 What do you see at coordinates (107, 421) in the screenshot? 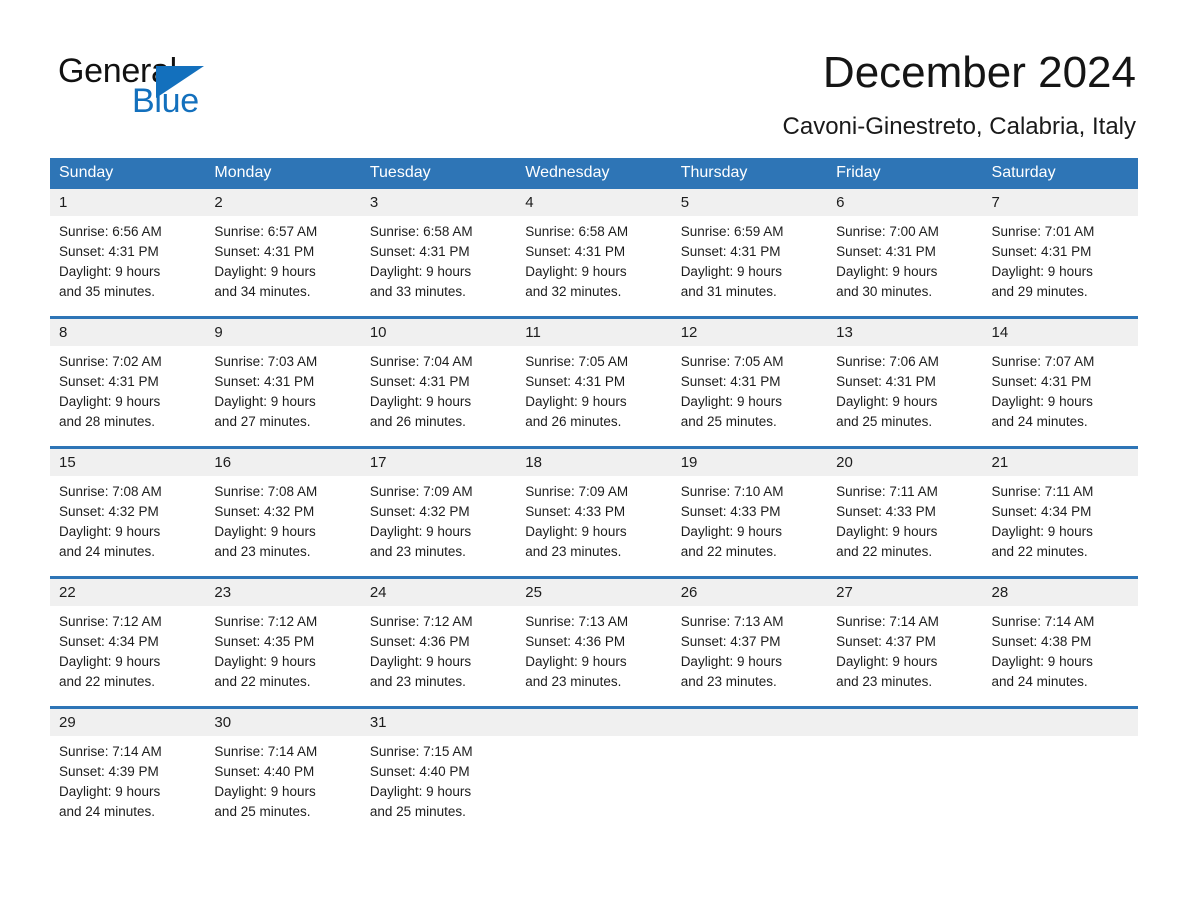
I see `daylight-text-cont: and 28 minutes.` at bounding box center [107, 421].